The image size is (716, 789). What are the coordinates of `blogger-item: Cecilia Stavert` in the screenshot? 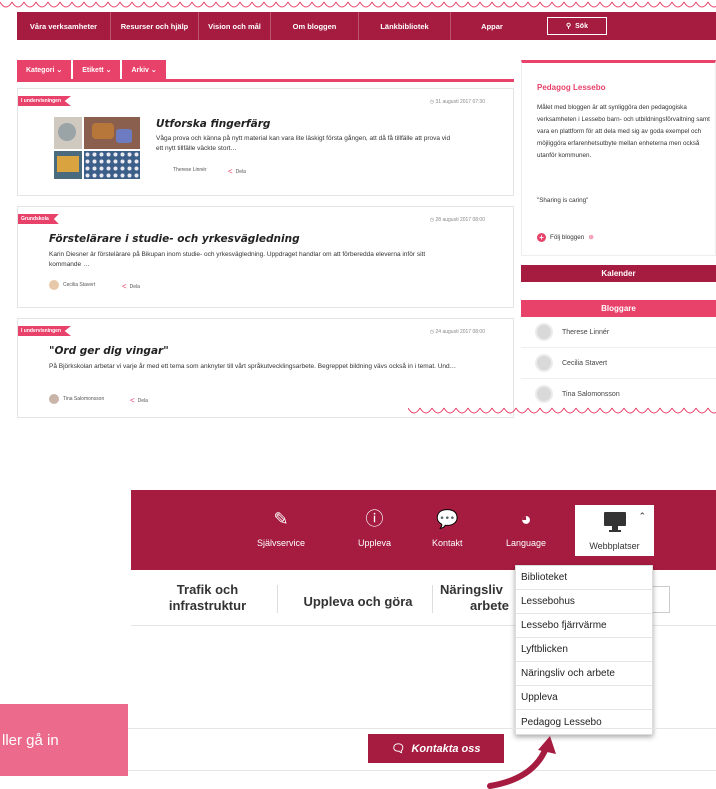 It's located at (618, 363).